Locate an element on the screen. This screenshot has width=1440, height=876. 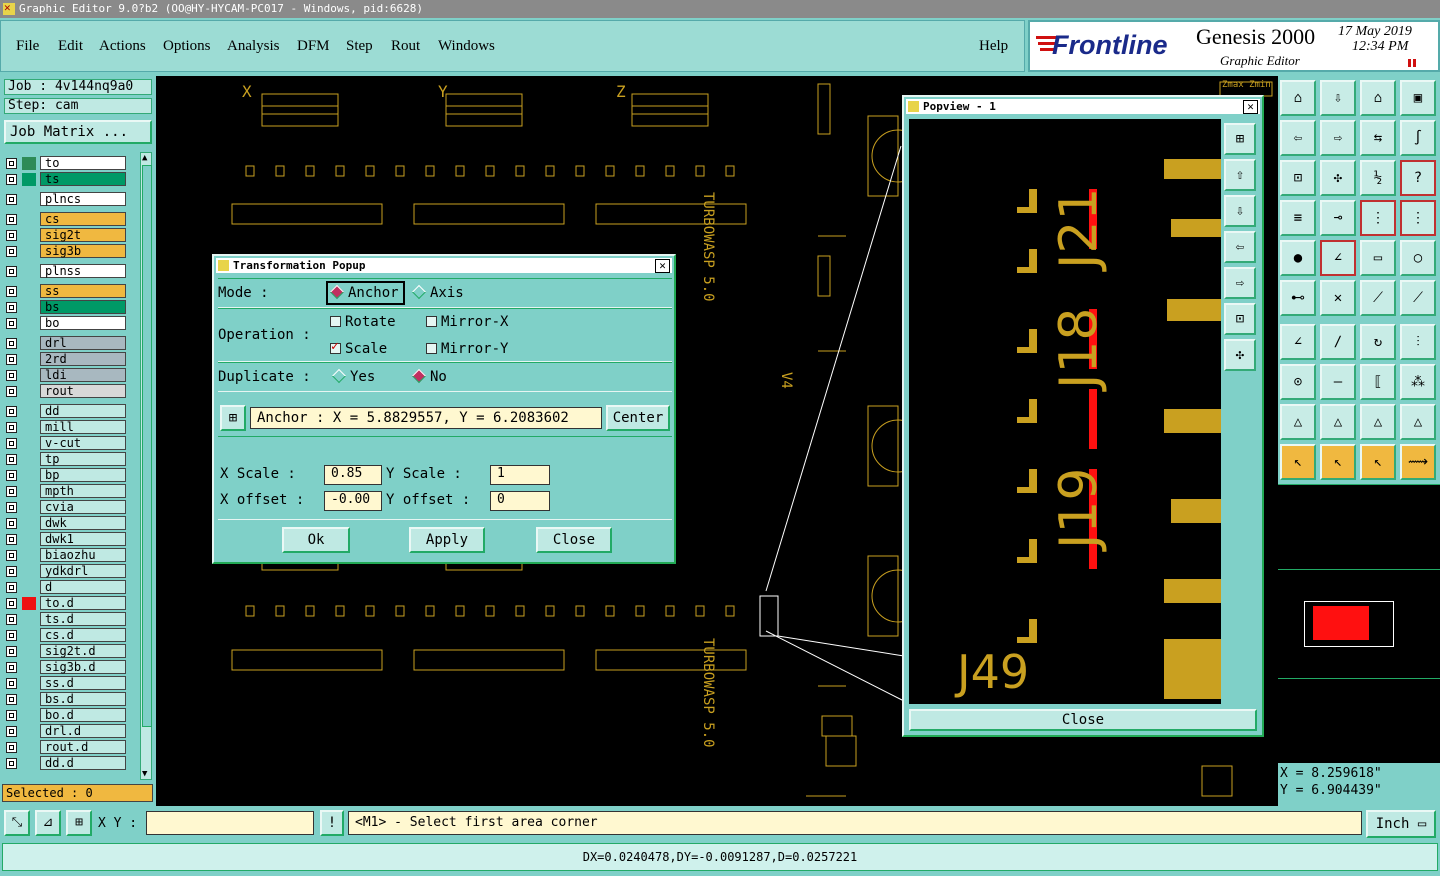
layer-row-to: to is located at coordinates (65, 163).